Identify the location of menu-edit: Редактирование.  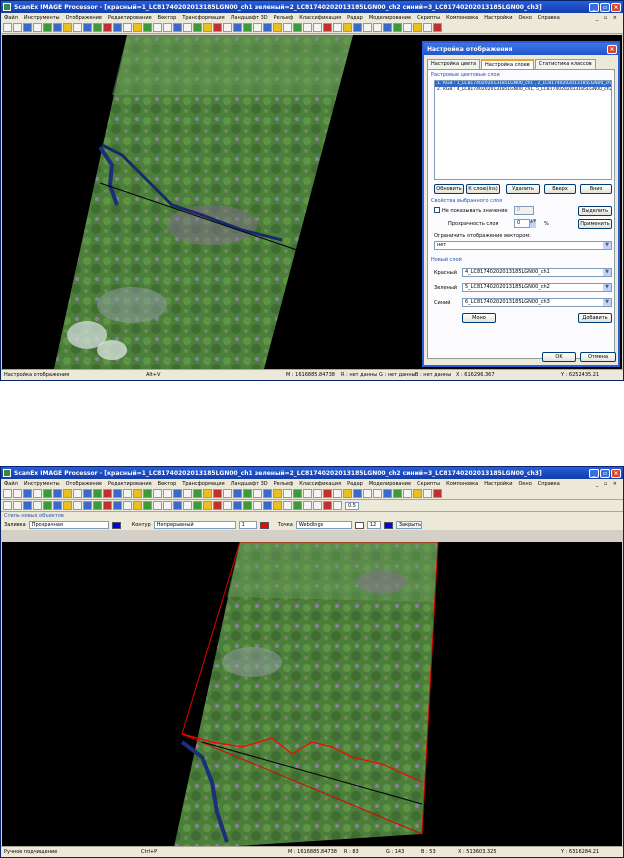
(130, 484).